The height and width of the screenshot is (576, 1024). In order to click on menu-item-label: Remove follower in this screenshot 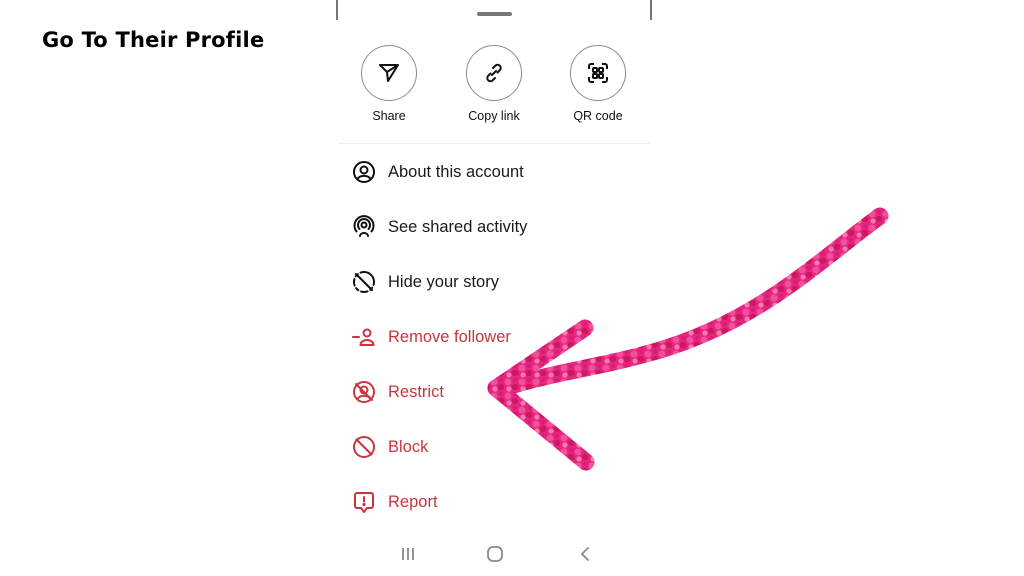, I will do `click(449, 336)`.